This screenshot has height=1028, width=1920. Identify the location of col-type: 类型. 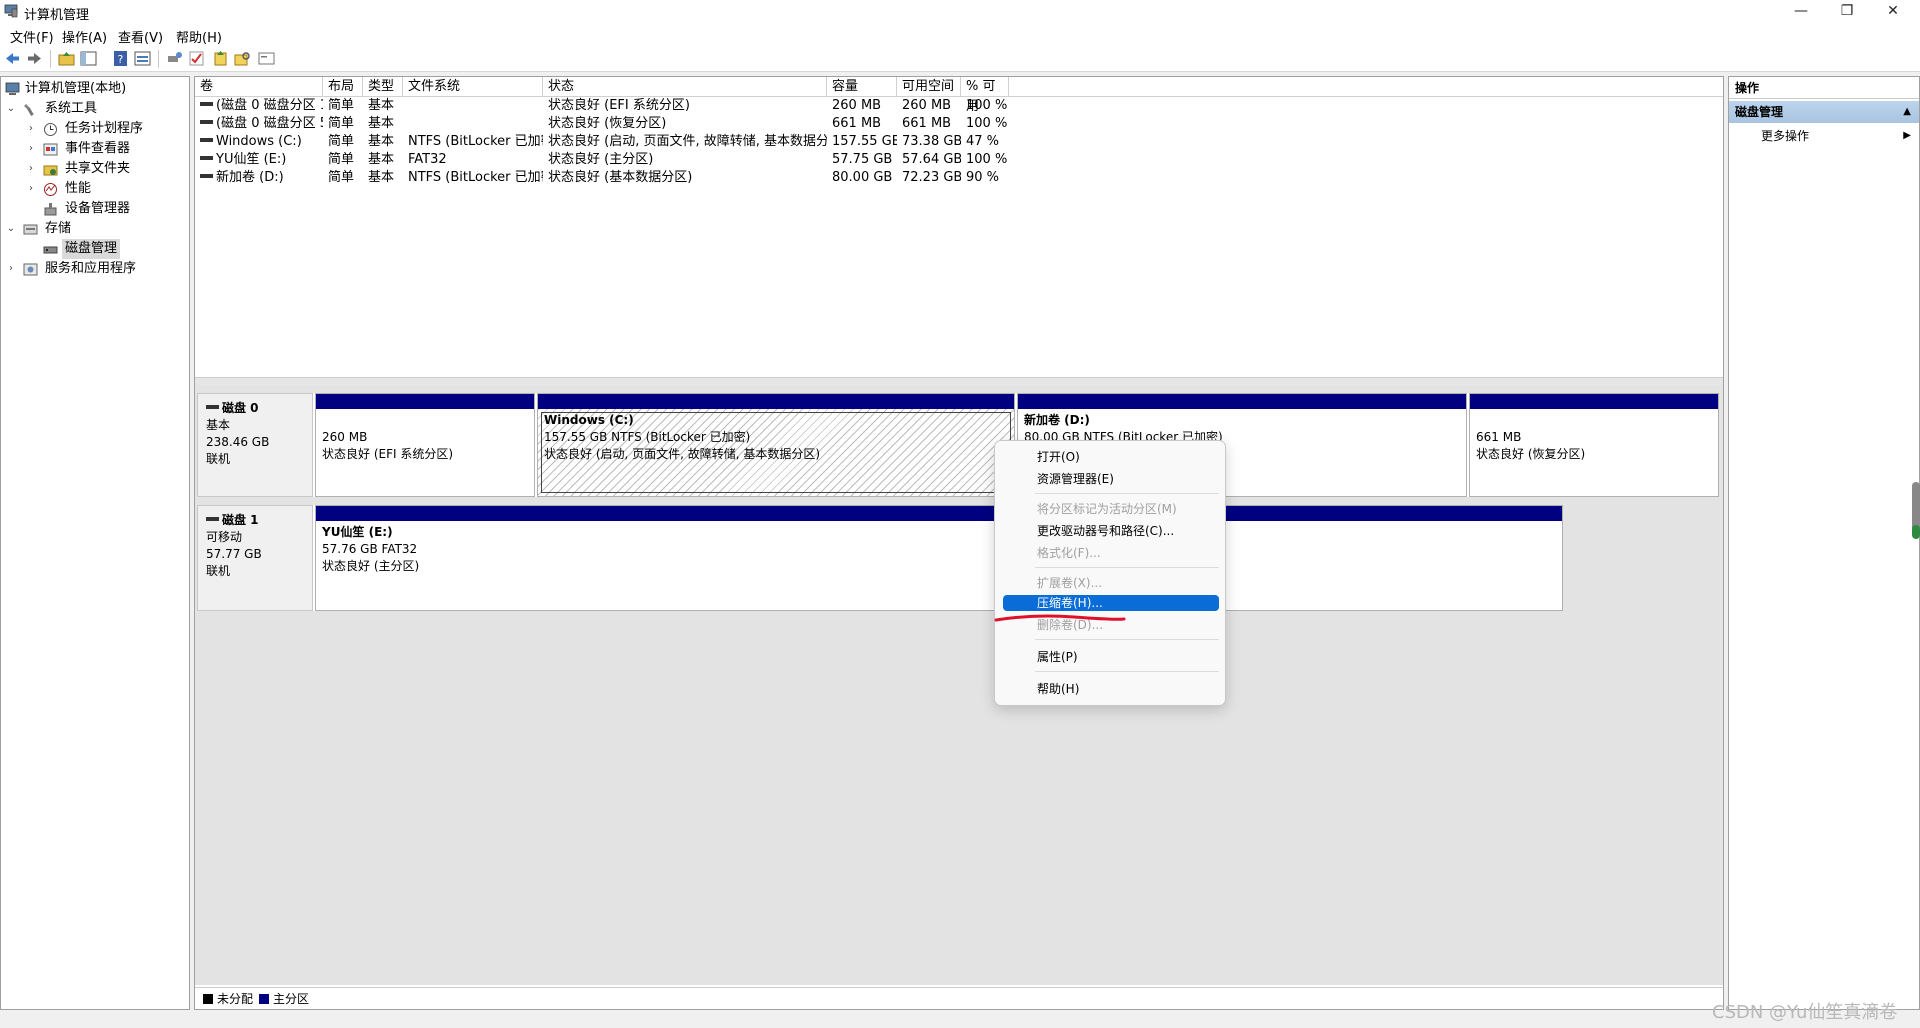
(383, 87).